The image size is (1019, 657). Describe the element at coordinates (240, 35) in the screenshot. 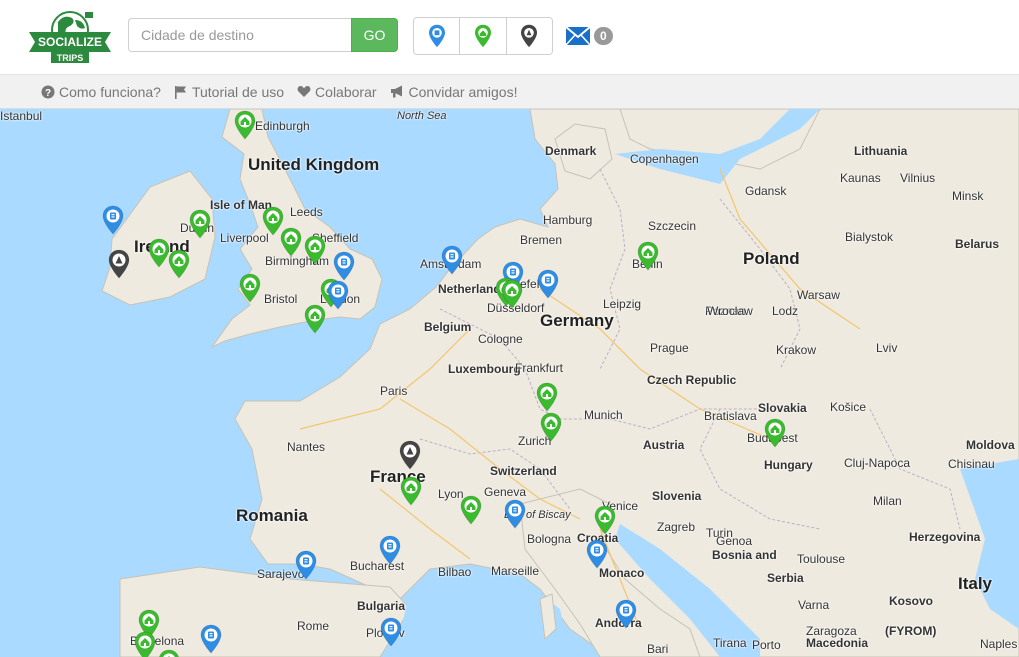

I see `destination-search-input` at that location.